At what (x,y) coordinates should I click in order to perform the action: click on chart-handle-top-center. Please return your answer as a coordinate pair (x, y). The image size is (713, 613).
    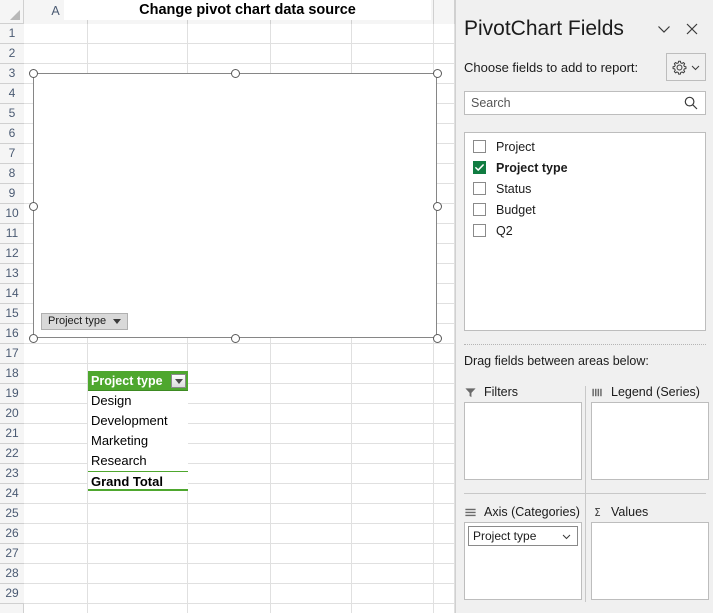
    Looking at the image, I should click on (235, 73).